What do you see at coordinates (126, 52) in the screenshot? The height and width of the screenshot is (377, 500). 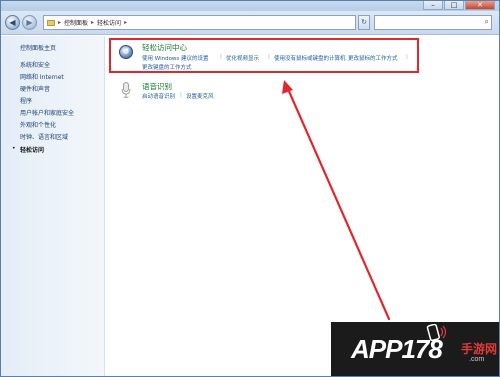 I see `ease-of-access-icon: ↺` at bounding box center [126, 52].